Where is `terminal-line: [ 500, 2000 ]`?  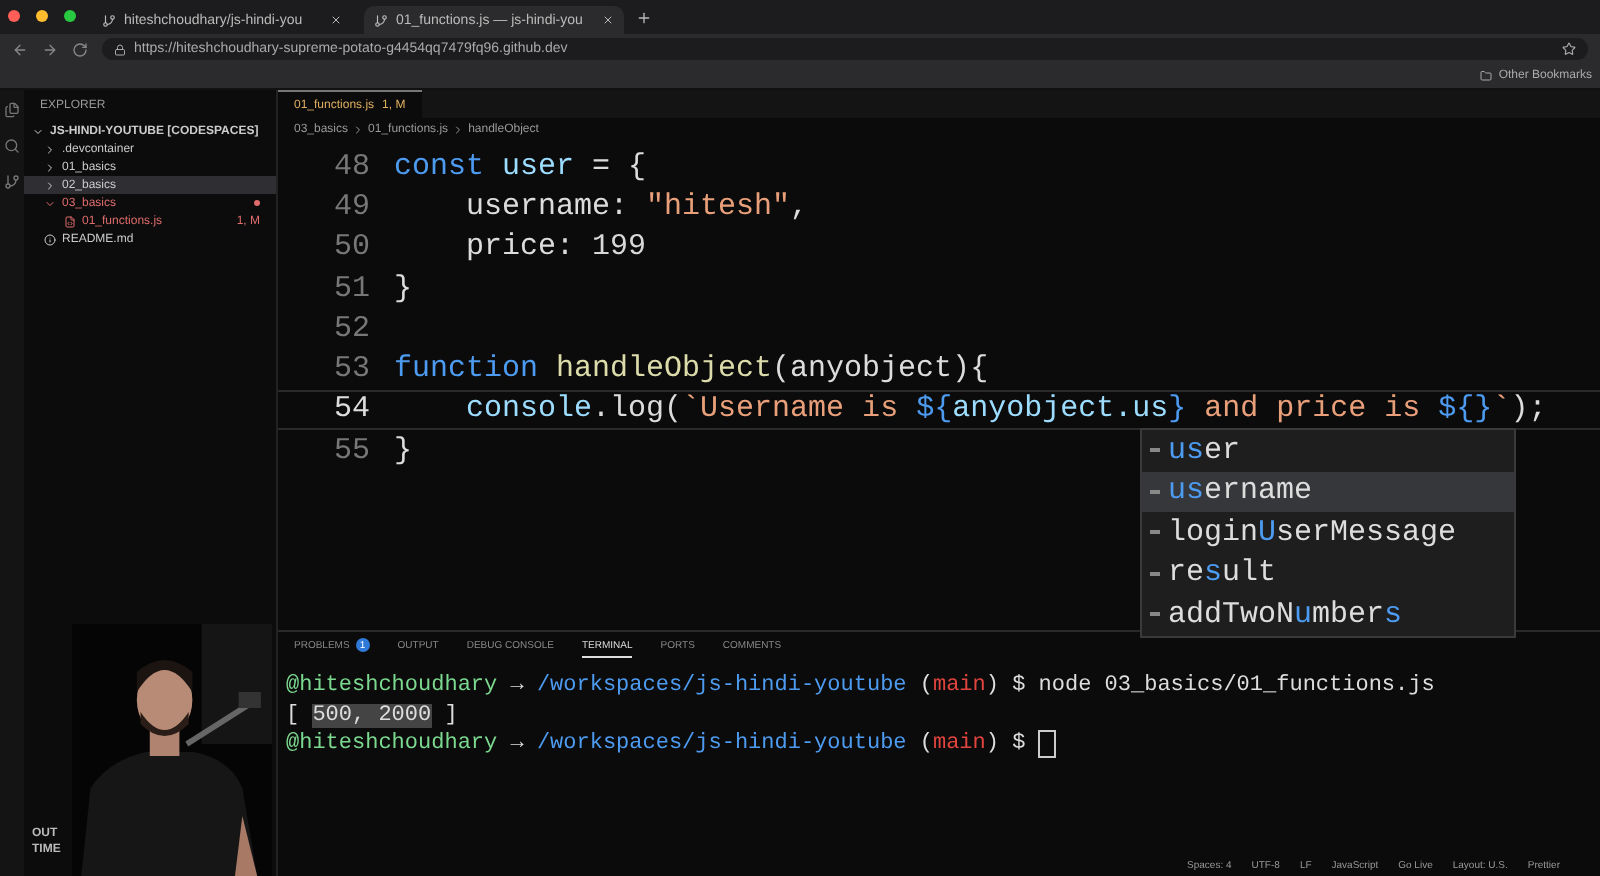
terminal-line: [ 500, 2000 ] is located at coordinates (372, 715).